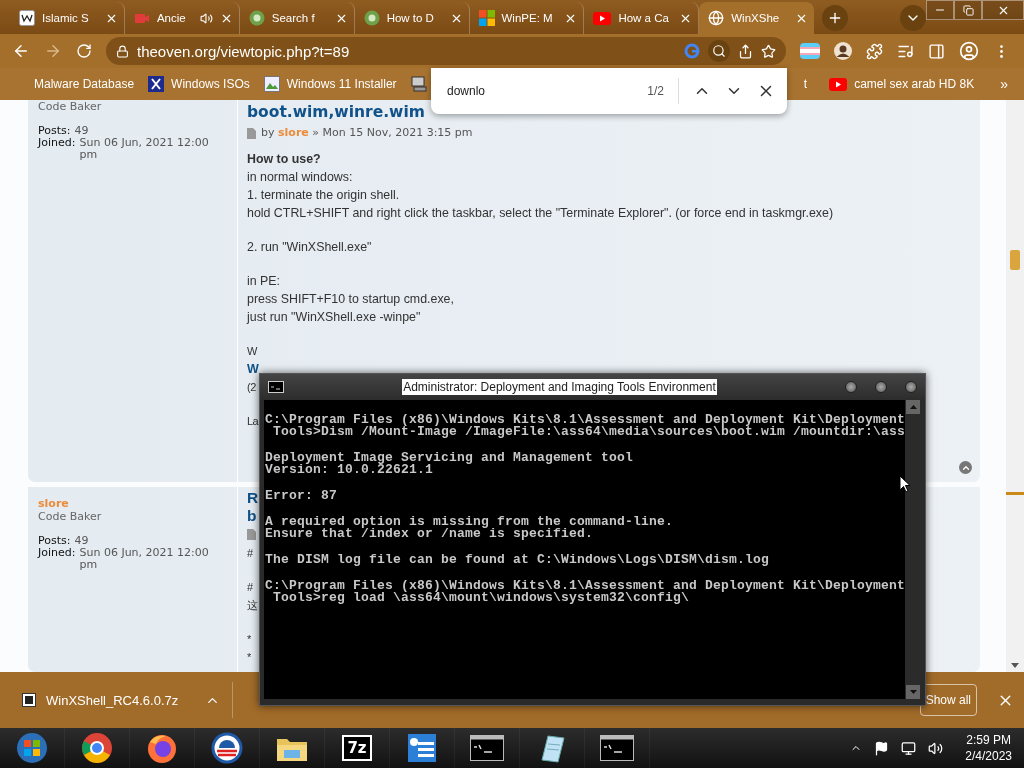 This screenshot has width=1024, height=768. What do you see at coordinates (559, 387) in the screenshot?
I see `window-title: Administrator: Deployment and Imaging Tools Environment` at bounding box center [559, 387].